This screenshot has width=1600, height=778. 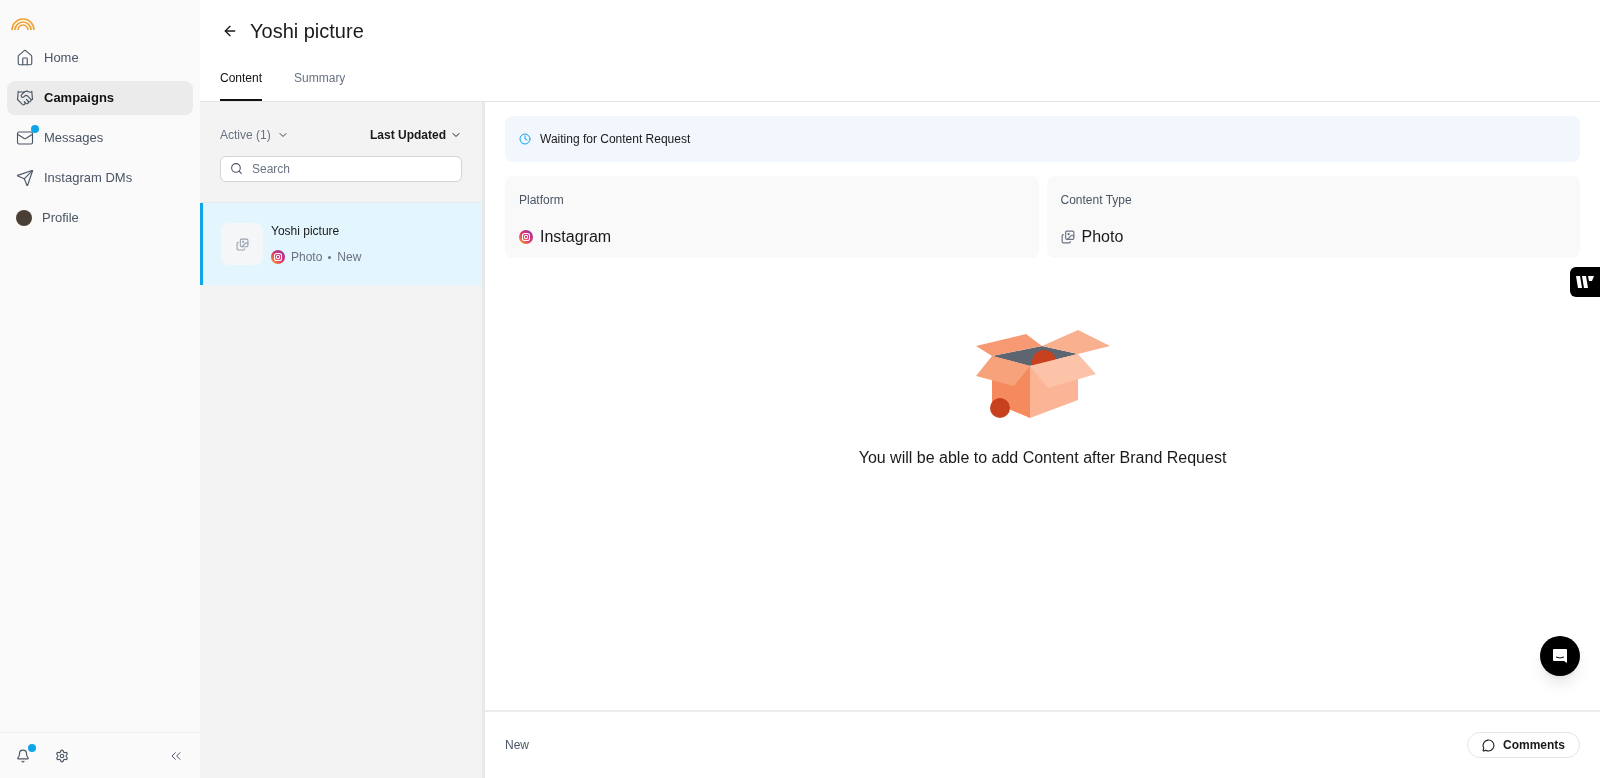 I want to click on nav-item: Campaigns, so click(x=100, y=98).